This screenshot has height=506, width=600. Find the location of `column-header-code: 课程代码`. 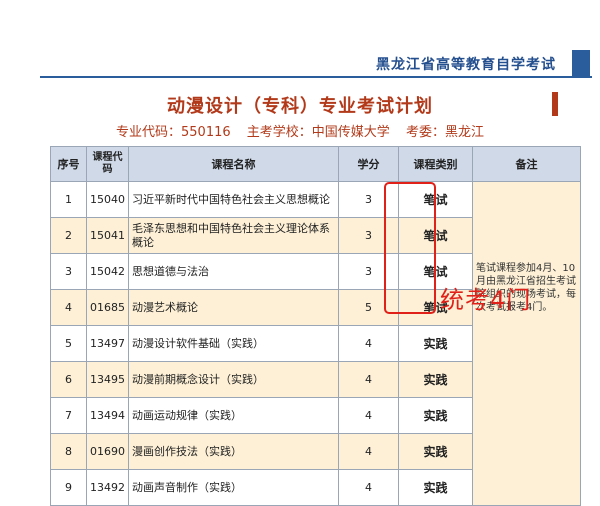

column-header-code: 课程代码 is located at coordinates (107, 164).